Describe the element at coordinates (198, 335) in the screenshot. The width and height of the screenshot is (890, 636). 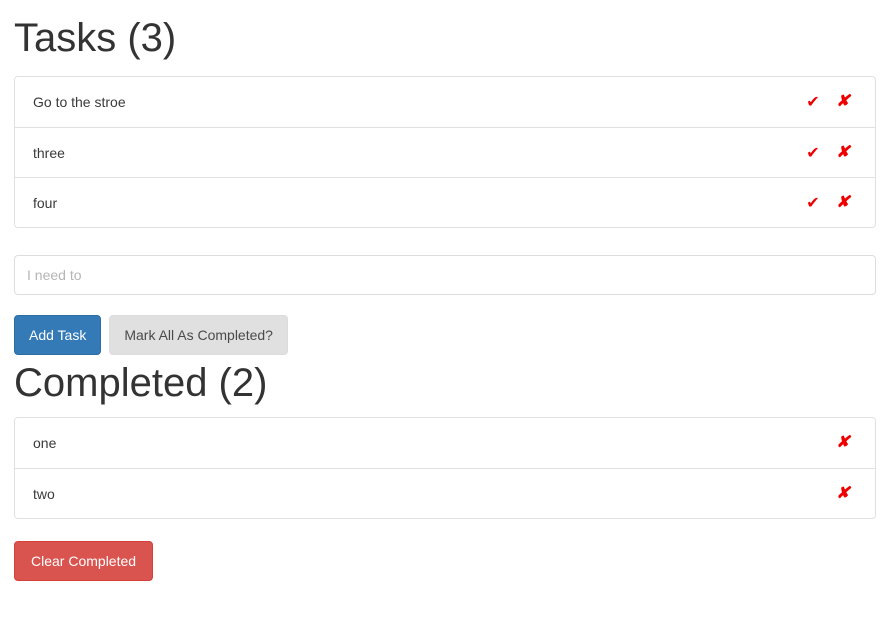
I see `mark-all-completed-button: Mark All As Completed?` at that location.